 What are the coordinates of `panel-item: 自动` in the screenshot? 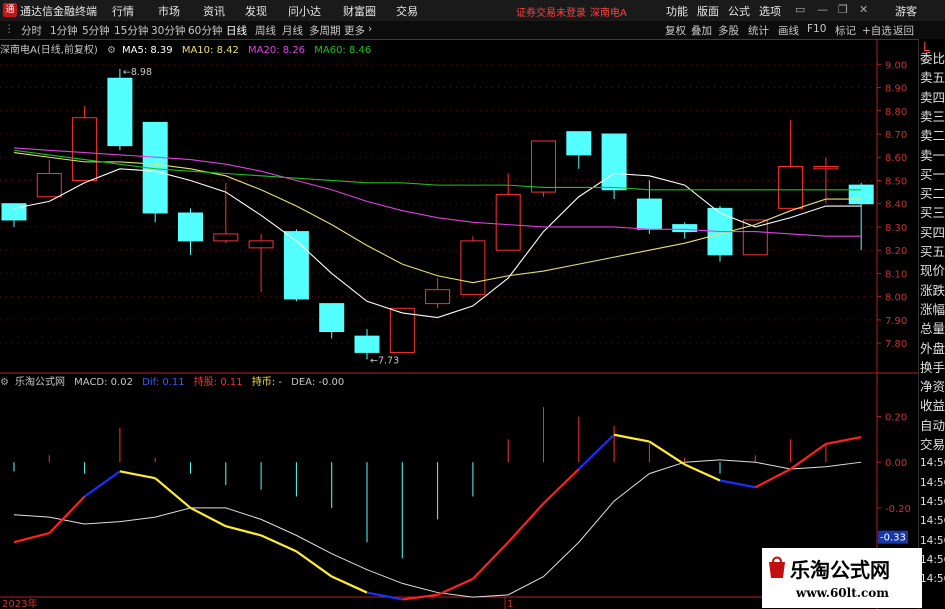 It's located at (932, 425).